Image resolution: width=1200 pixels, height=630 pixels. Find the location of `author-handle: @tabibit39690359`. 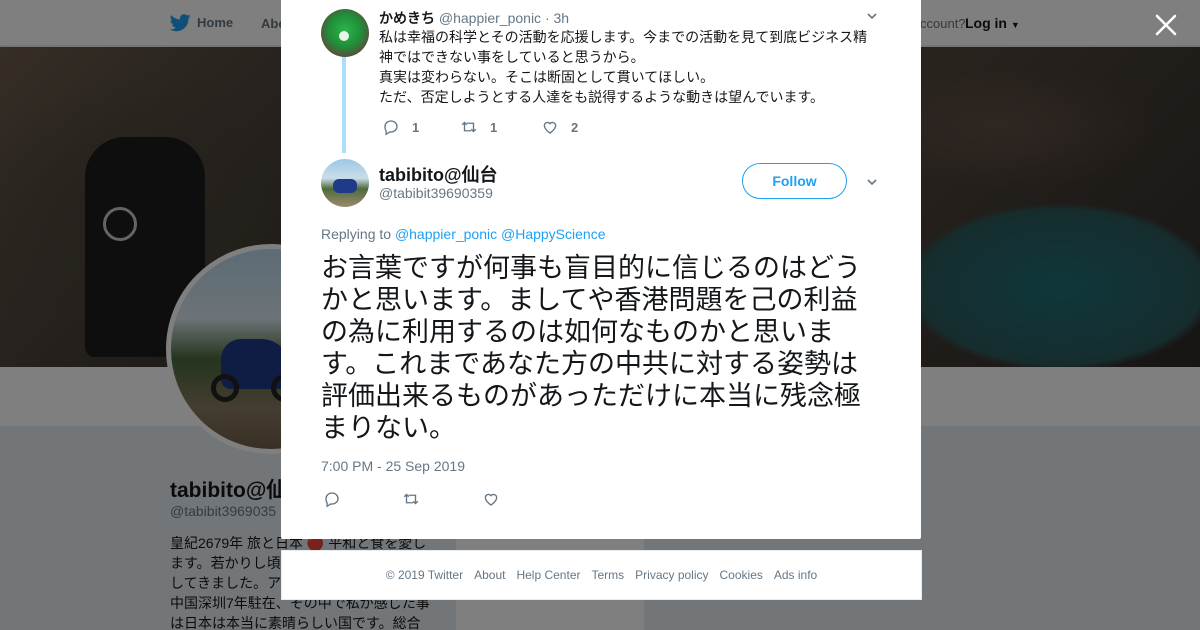

author-handle: @tabibit39690359 is located at coordinates (436, 193).